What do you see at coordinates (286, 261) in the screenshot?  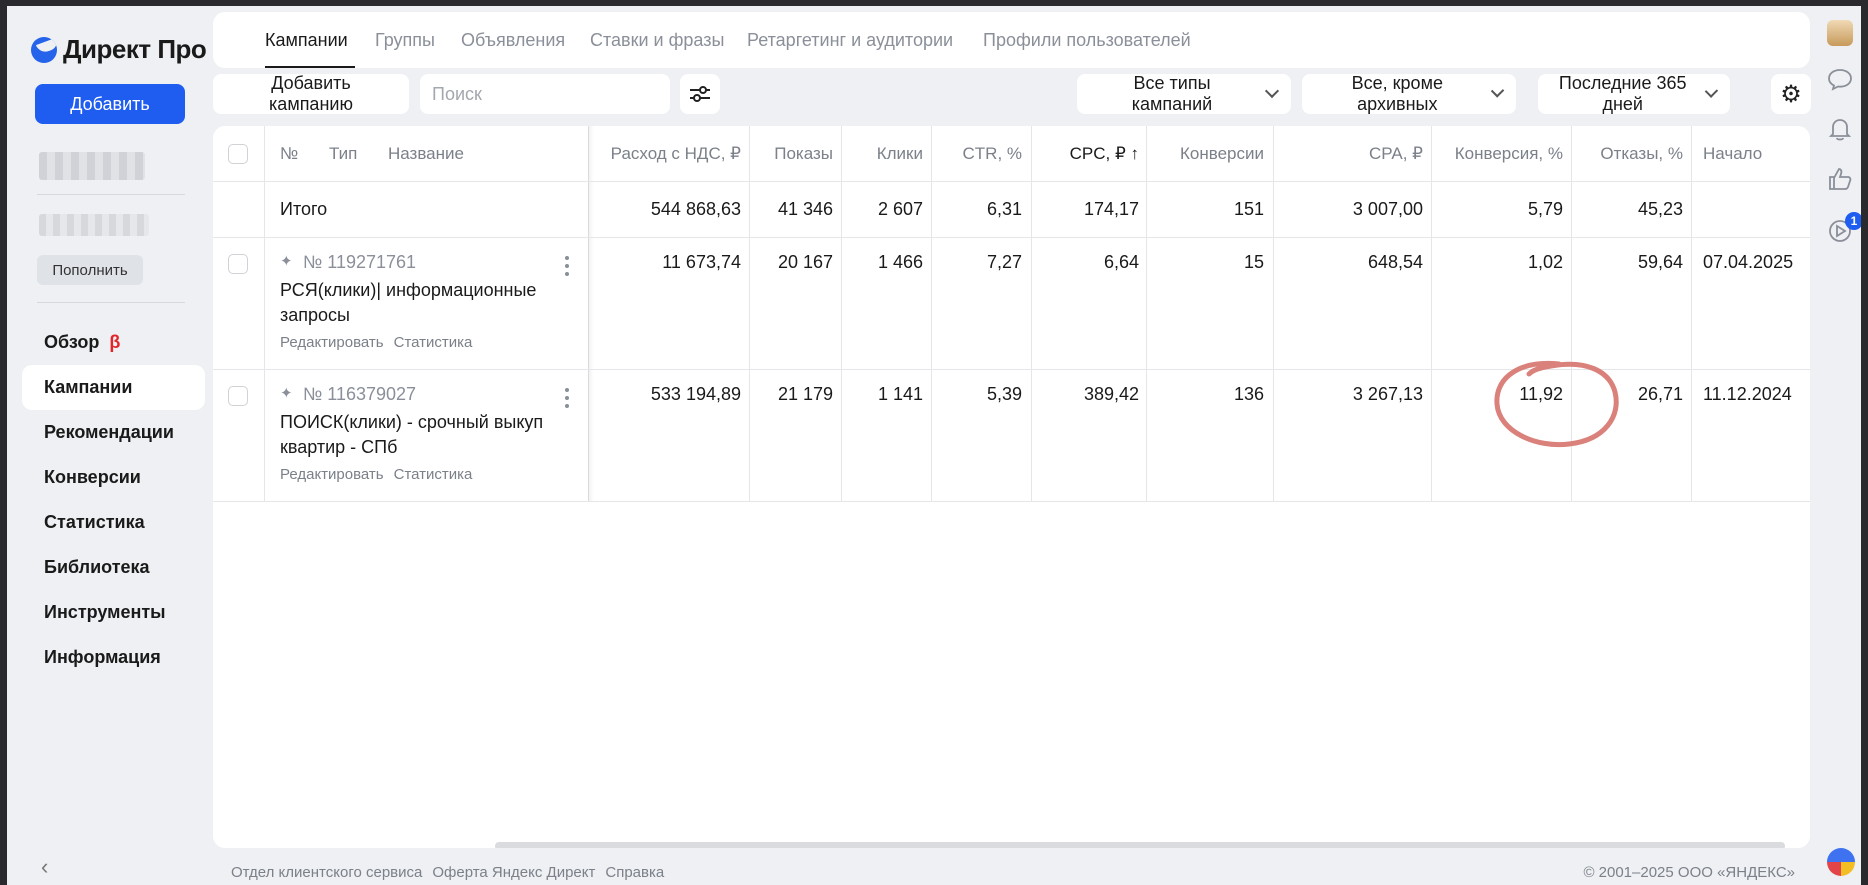 I see `network-campaign-icon: ✦` at bounding box center [286, 261].